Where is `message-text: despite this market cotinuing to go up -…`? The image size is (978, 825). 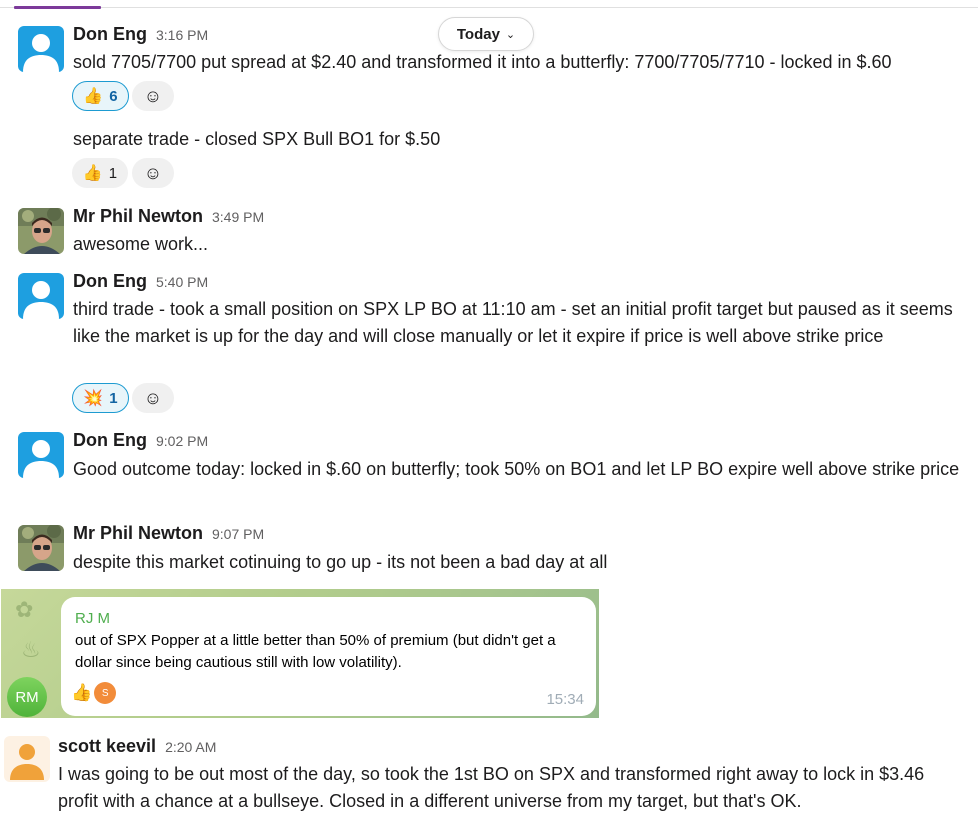
message-text: despite this market cotinuing to go up -… is located at coordinates (340, 562).